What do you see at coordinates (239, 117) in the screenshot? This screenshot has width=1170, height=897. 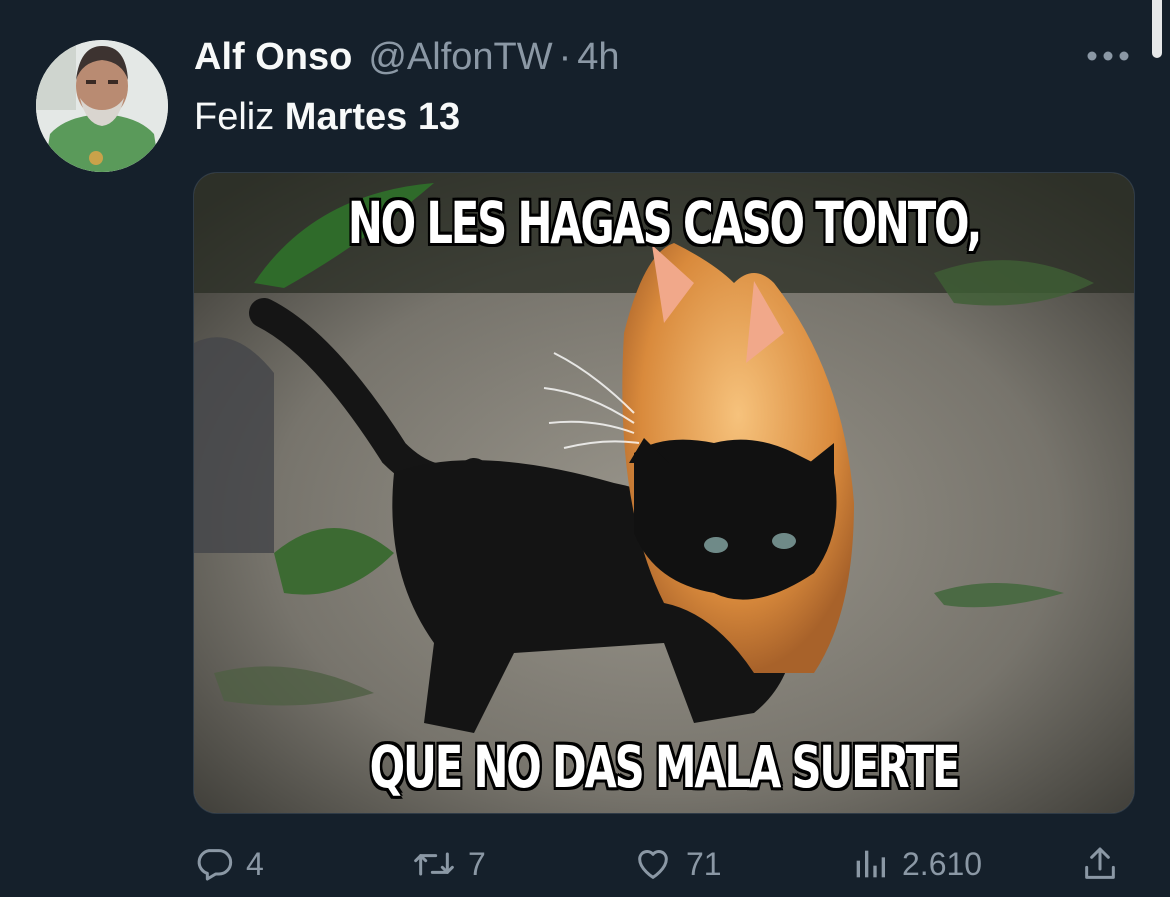 I see `tweet-text-plain: Feliz` at bounding box center [239, 117].